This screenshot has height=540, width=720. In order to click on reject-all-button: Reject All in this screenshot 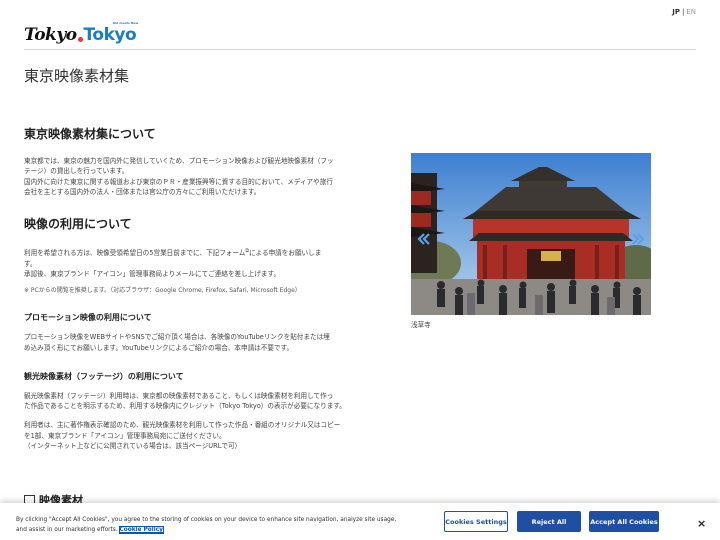, I will do `click(549, 521)`.